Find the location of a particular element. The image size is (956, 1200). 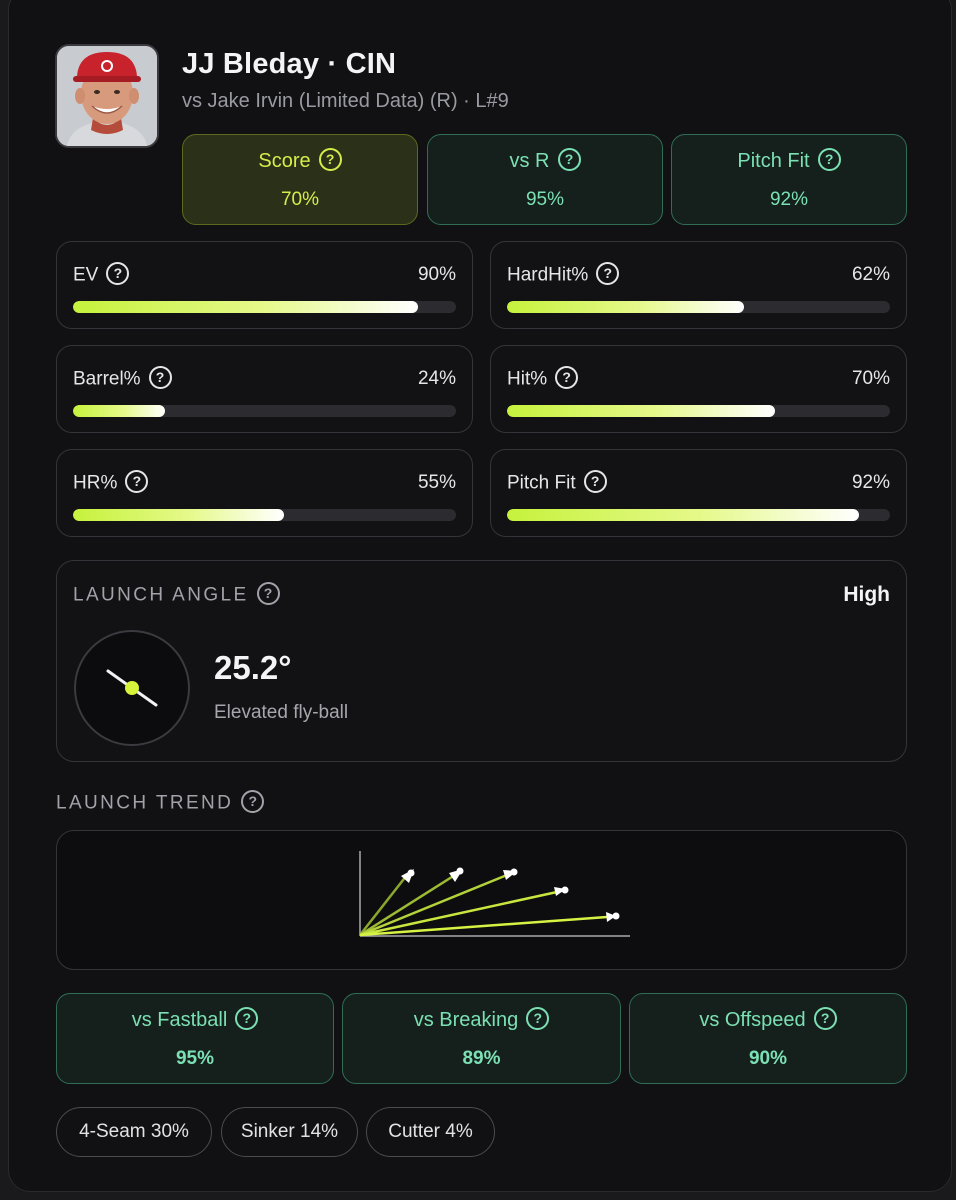

vs-offspeed-value: 90% is located at coordinates (768, 1058).